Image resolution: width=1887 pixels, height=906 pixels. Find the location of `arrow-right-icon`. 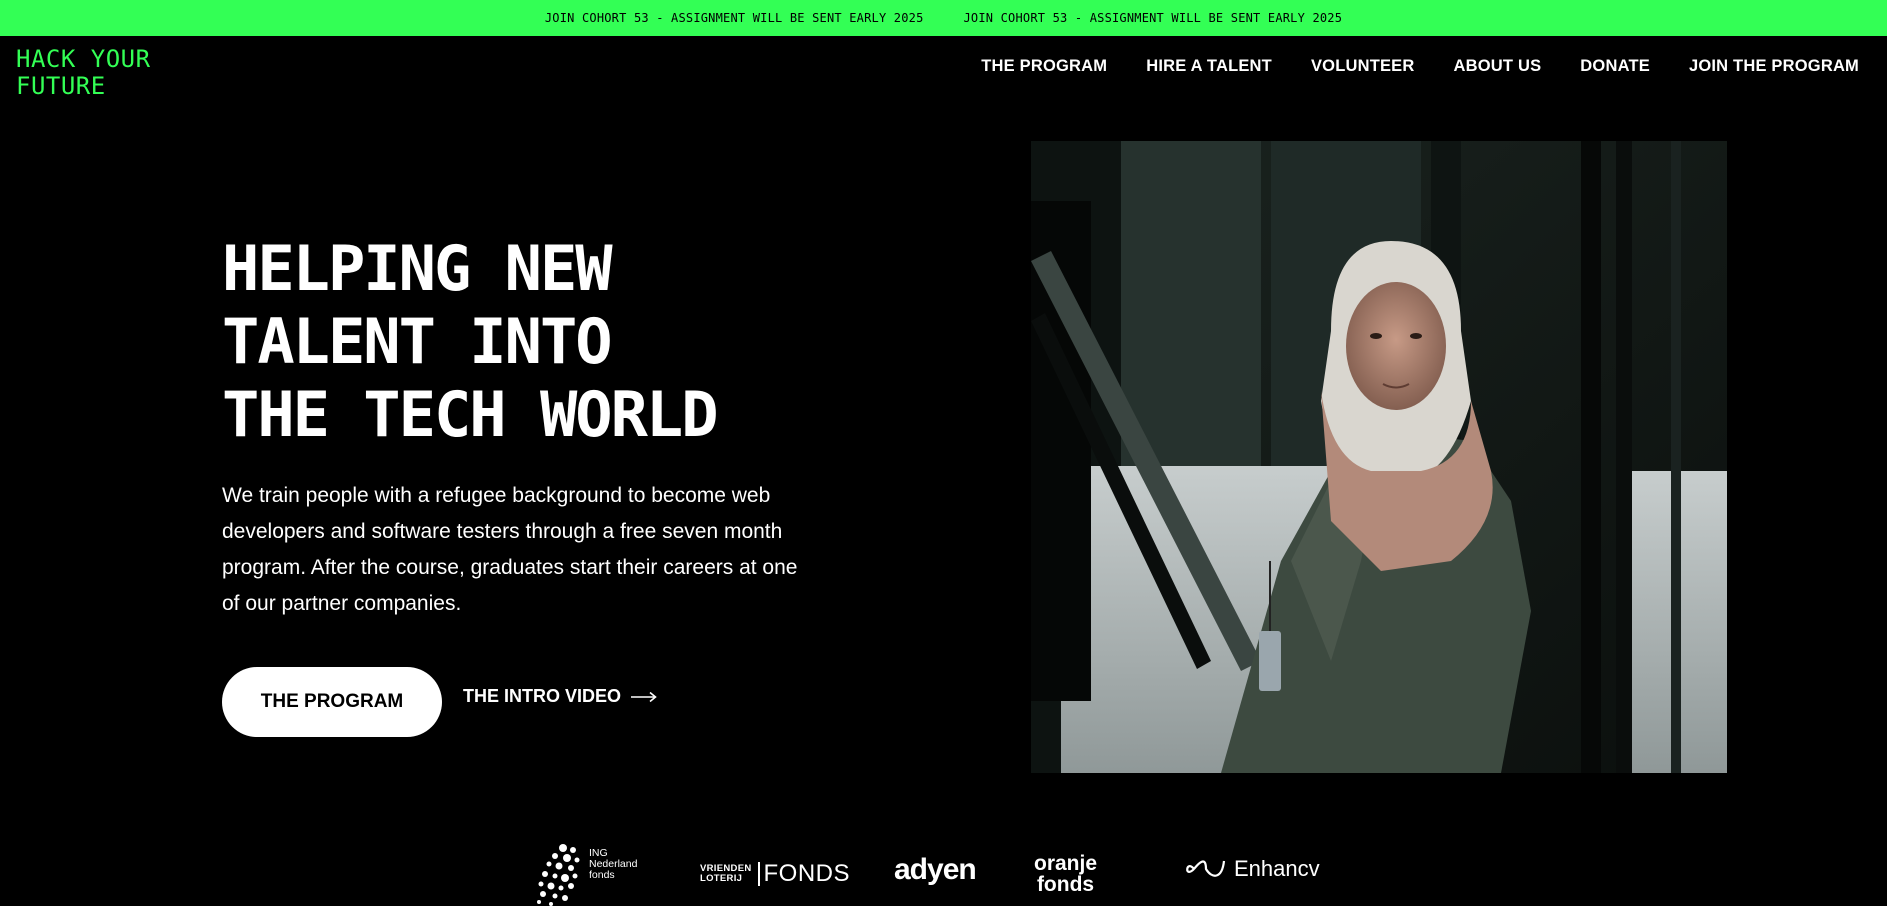

arrow-right-icon is located at coordinates (644, 696).